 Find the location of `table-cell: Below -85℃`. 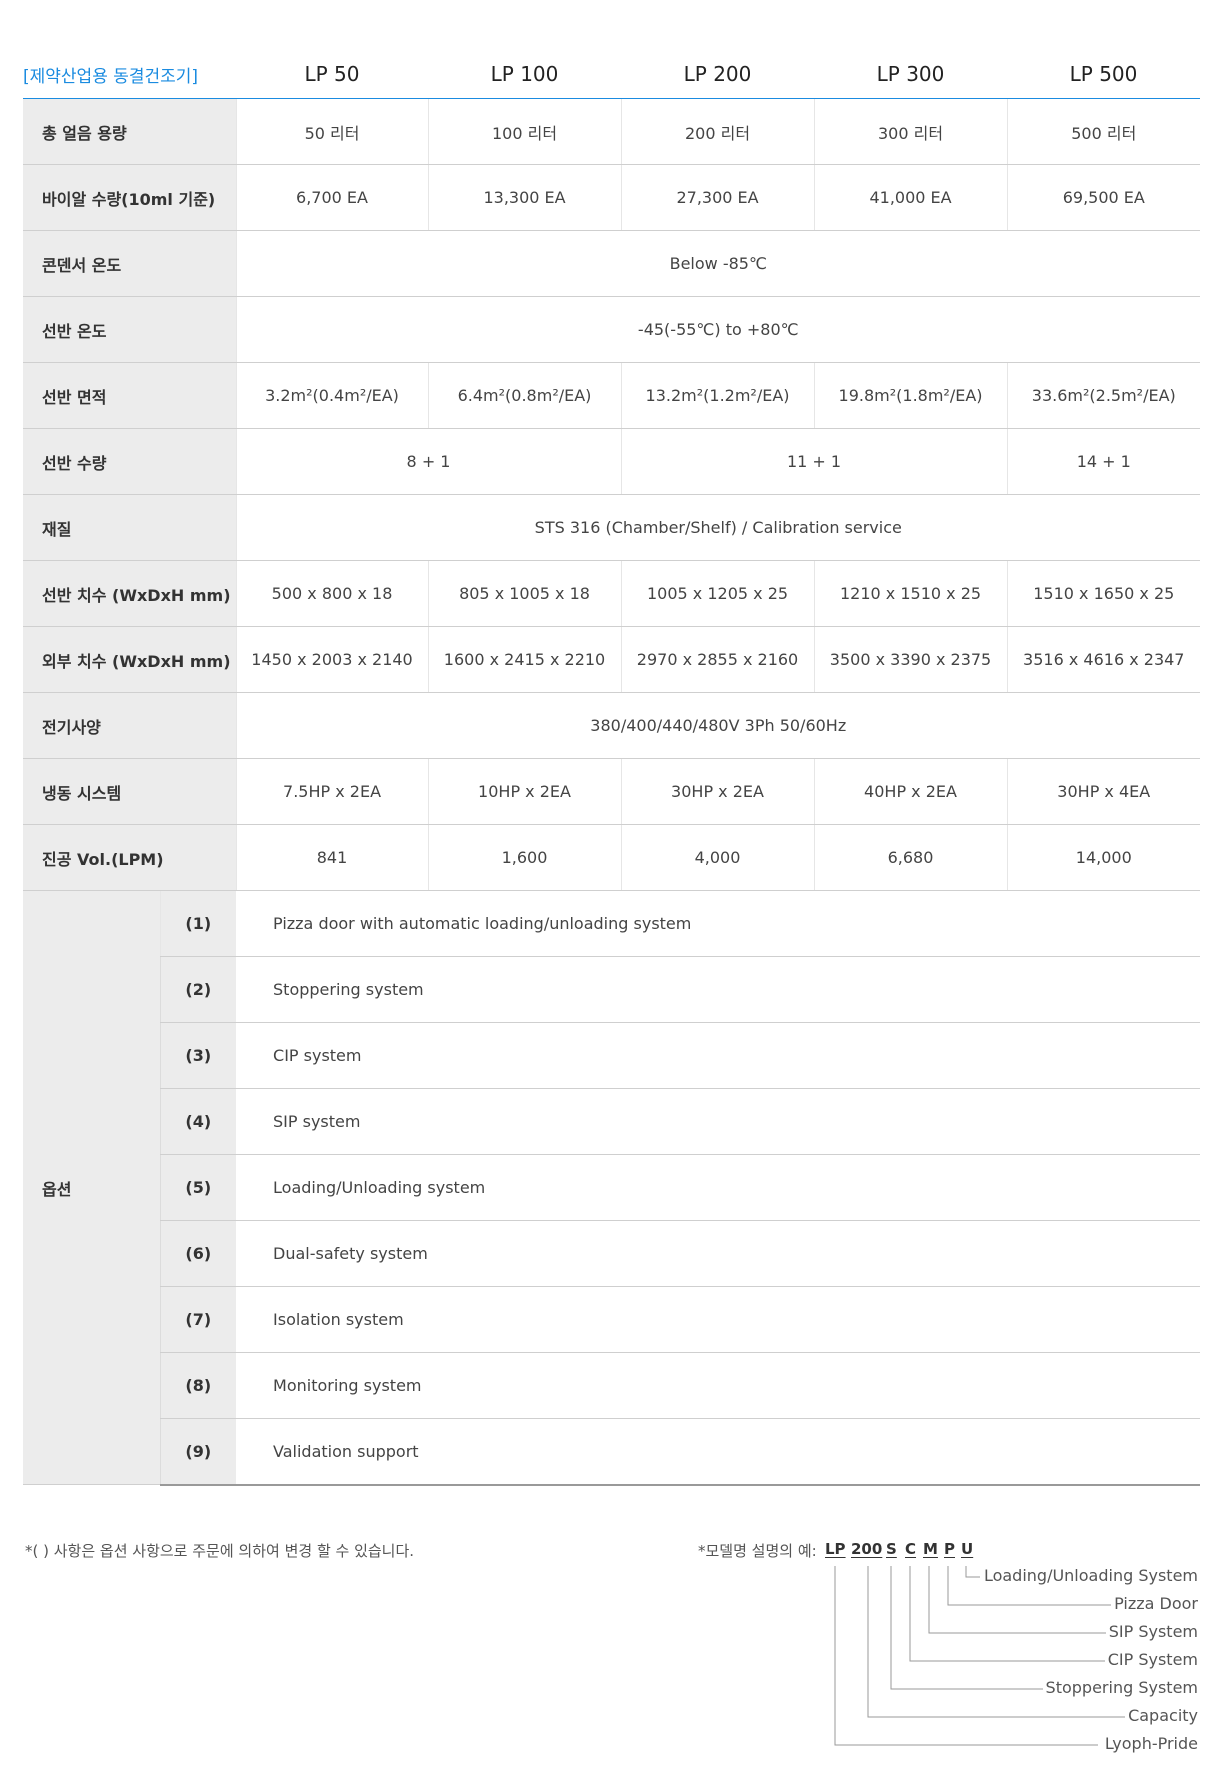

table-cell: Below -85℃ is located at coordinates (718, 263).